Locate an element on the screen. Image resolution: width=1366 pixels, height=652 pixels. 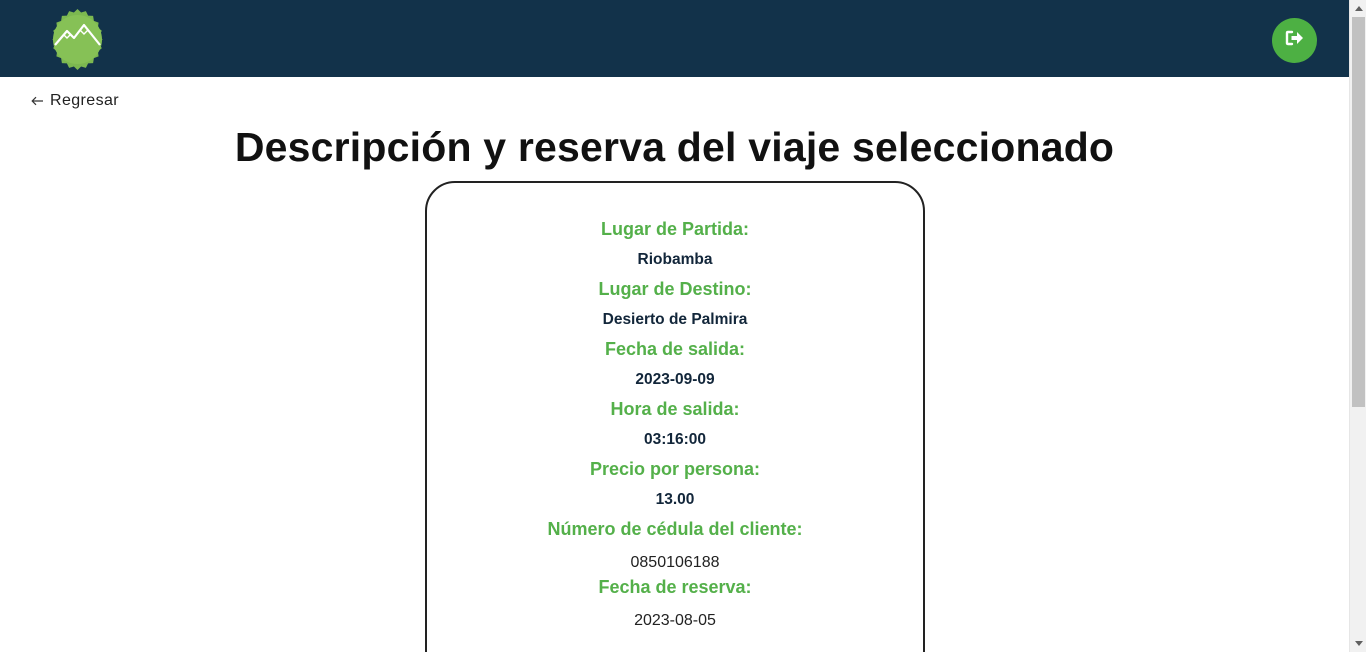
scroll-up-arrow-icon is located at coordinates (1358, 8).